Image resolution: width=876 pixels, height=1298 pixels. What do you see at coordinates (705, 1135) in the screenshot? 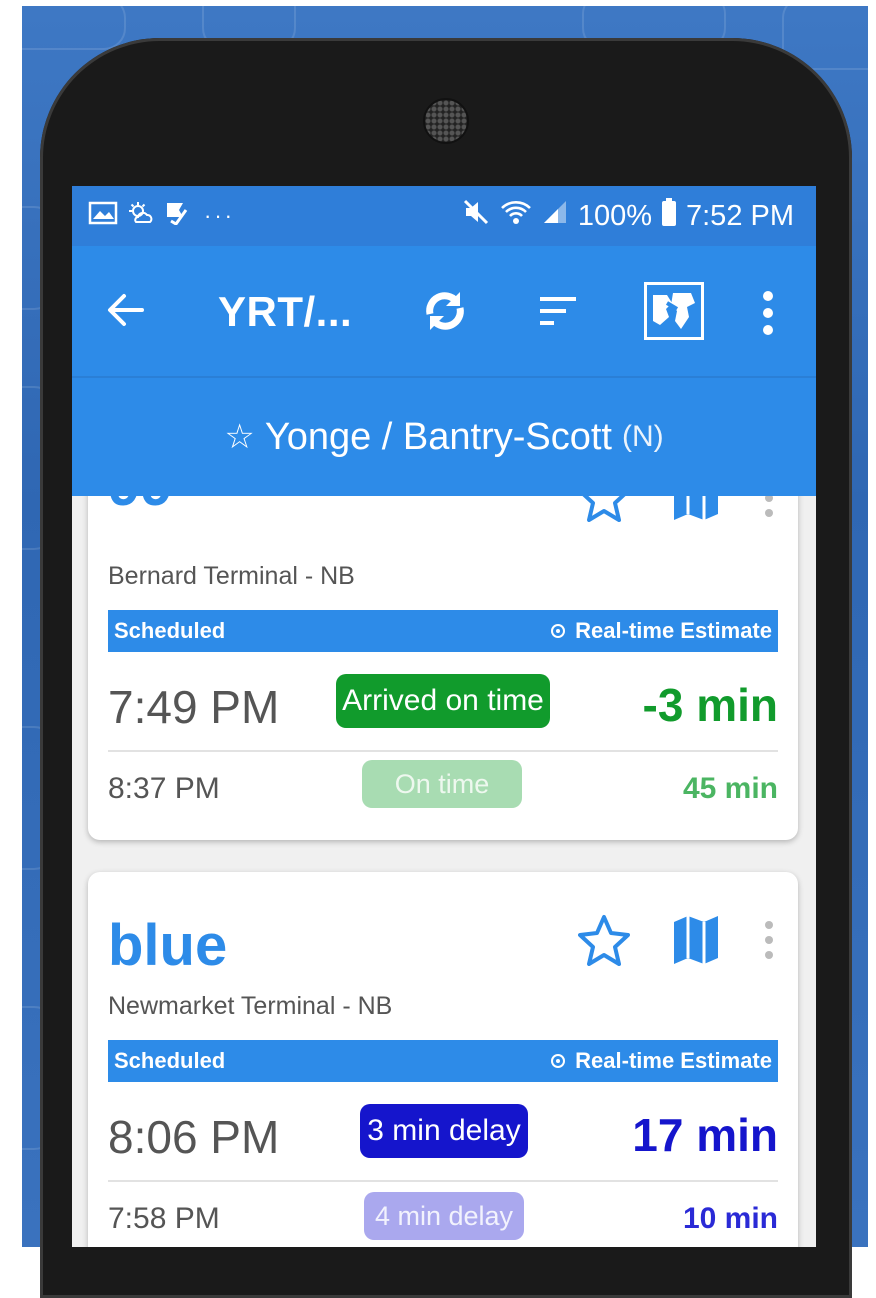
I see `minutes-away: 17 min` at bounding box center [705, 1135].